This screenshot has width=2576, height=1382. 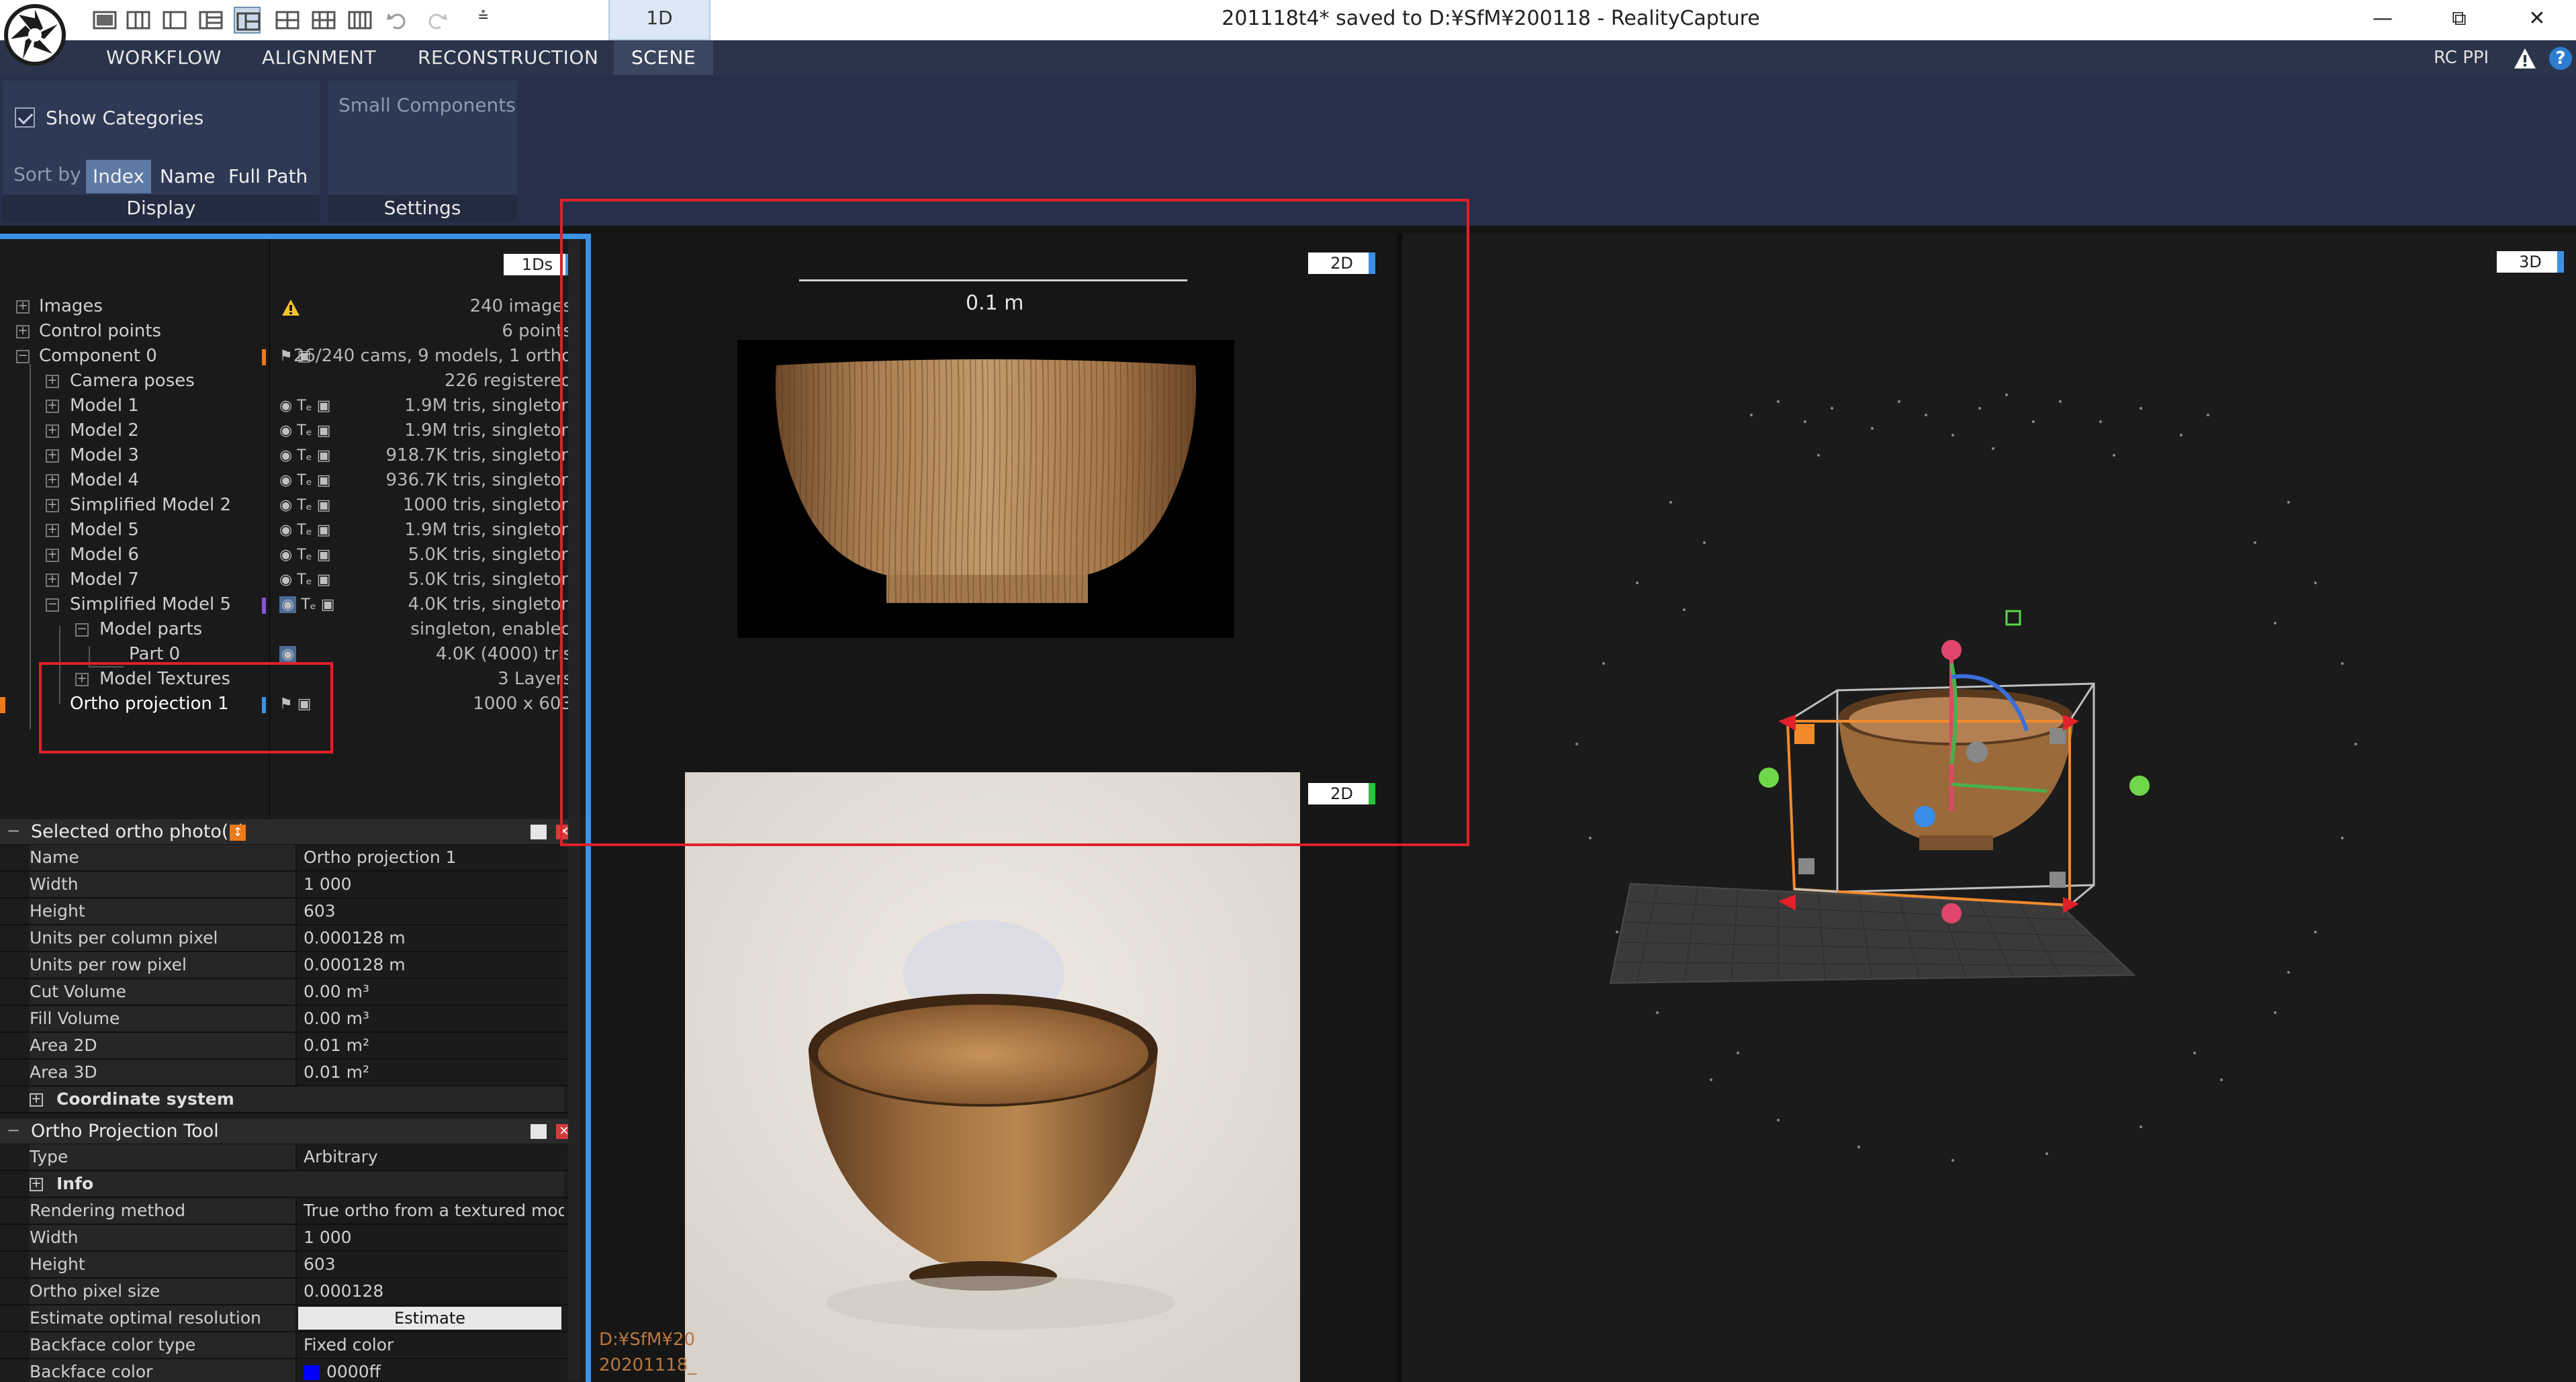 What do you see at coordinates (2382, 20) in the screenshot?
I see `minimize-button: —` at bounding box center [2382, 20].